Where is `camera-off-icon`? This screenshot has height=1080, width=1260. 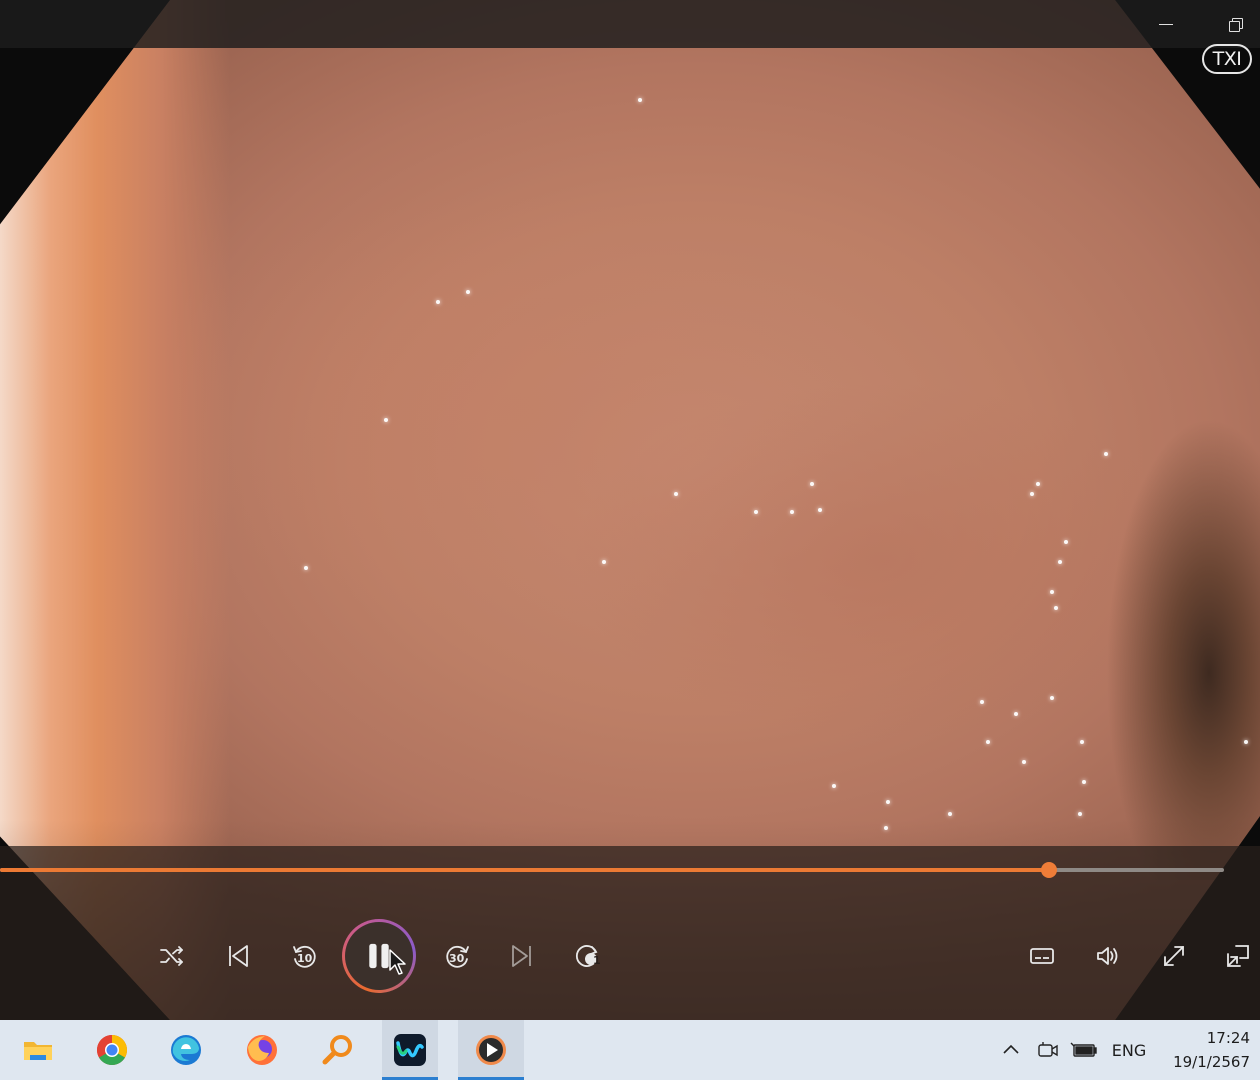
camera-off-icon is located at coordinates (1048, 1049).